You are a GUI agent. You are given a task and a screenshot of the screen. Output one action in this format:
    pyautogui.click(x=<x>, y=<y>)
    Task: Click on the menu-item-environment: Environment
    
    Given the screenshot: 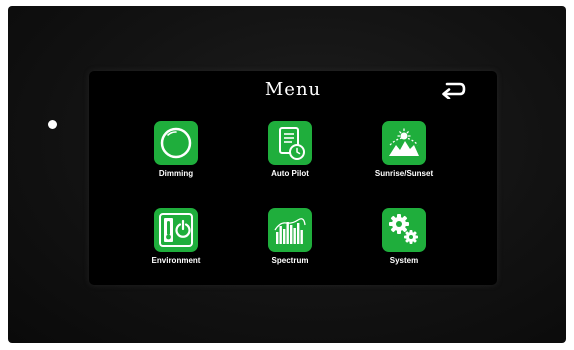 What is the action you would take?
    pyautogui.click(x=176, y=248)
    